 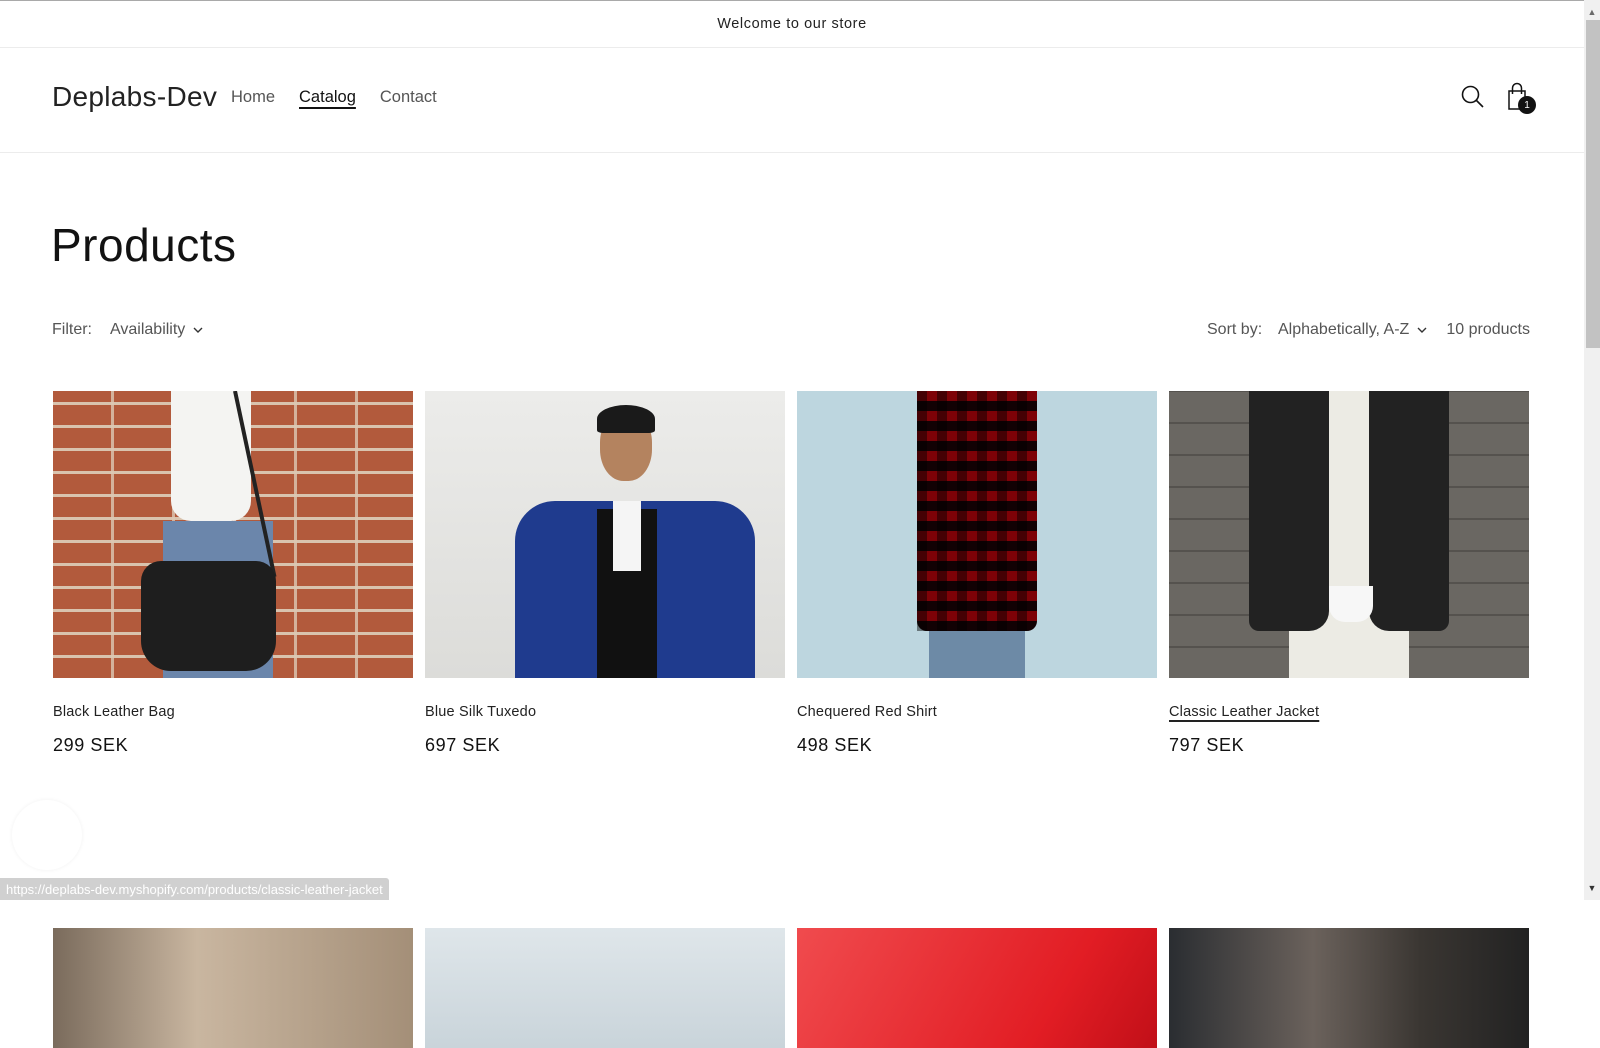 I want to click on site-header: Deplabs-Dev Home Catalog Contact 1, so click(x=792, y=100).